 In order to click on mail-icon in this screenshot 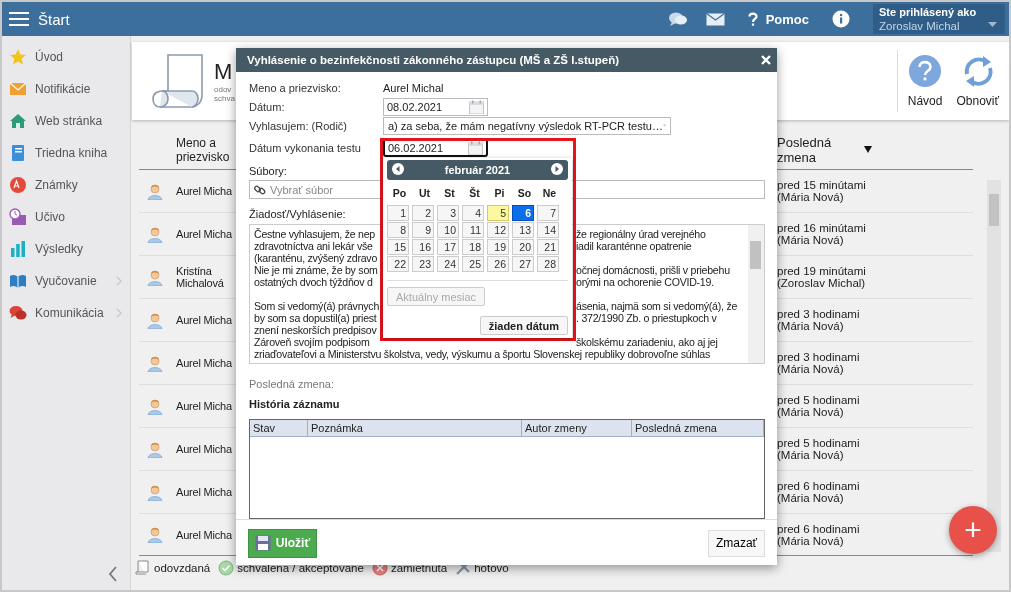, I will do `click(715, 19)`.